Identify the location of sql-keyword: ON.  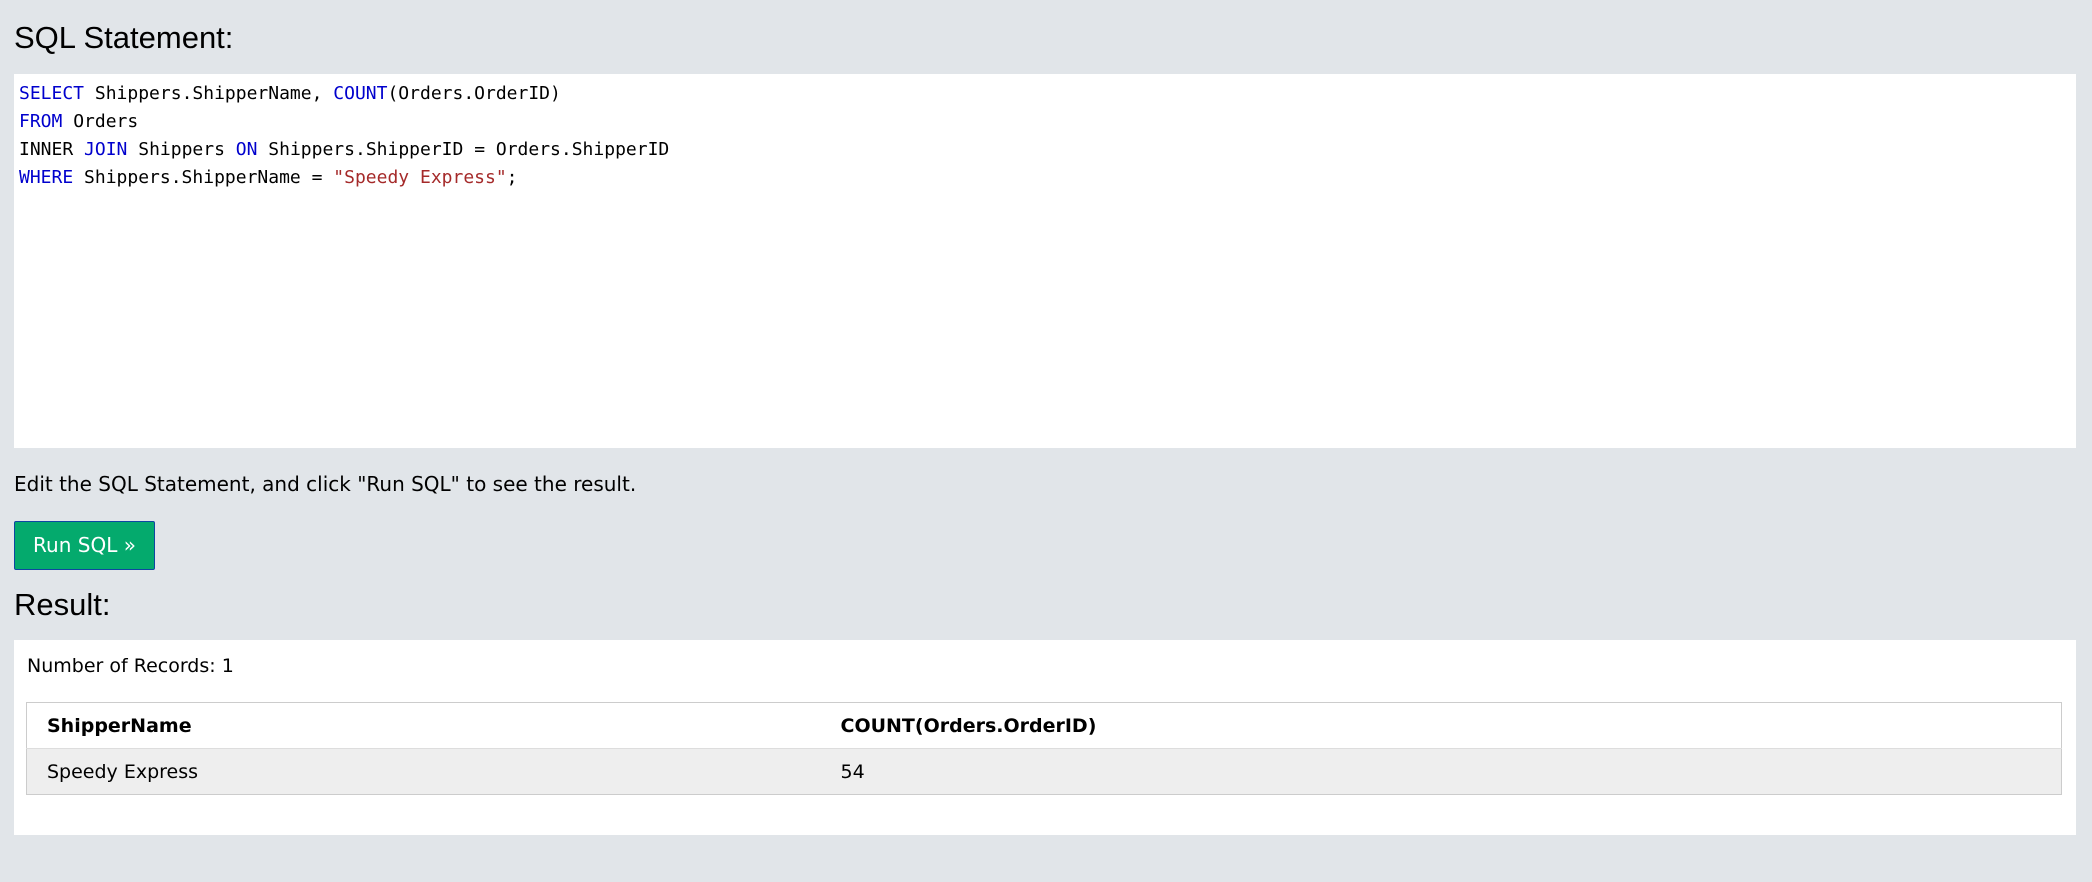
(246, 149).